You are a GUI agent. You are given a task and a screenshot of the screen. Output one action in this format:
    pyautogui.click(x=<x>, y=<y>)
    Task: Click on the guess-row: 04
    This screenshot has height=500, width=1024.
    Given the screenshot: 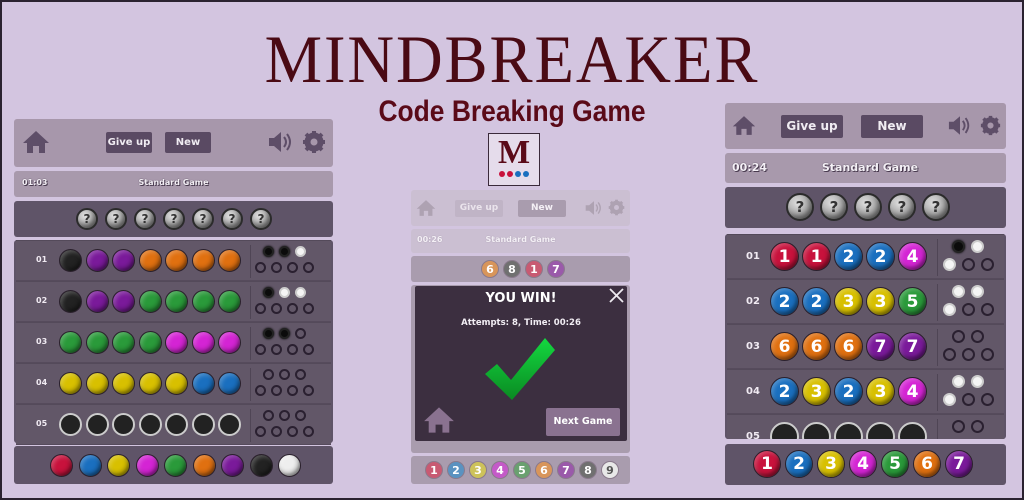 What is the action you would take?
    pyautogui.click(x=173, y=383)
    